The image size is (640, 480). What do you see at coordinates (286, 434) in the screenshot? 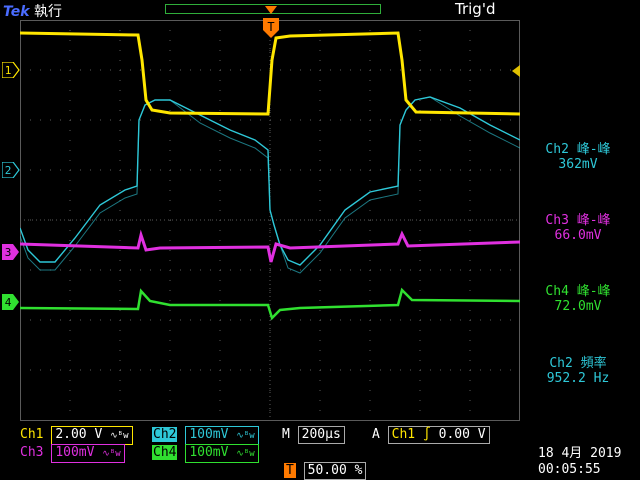
I see `timebase-label: M` at bounding box center [286, 434].